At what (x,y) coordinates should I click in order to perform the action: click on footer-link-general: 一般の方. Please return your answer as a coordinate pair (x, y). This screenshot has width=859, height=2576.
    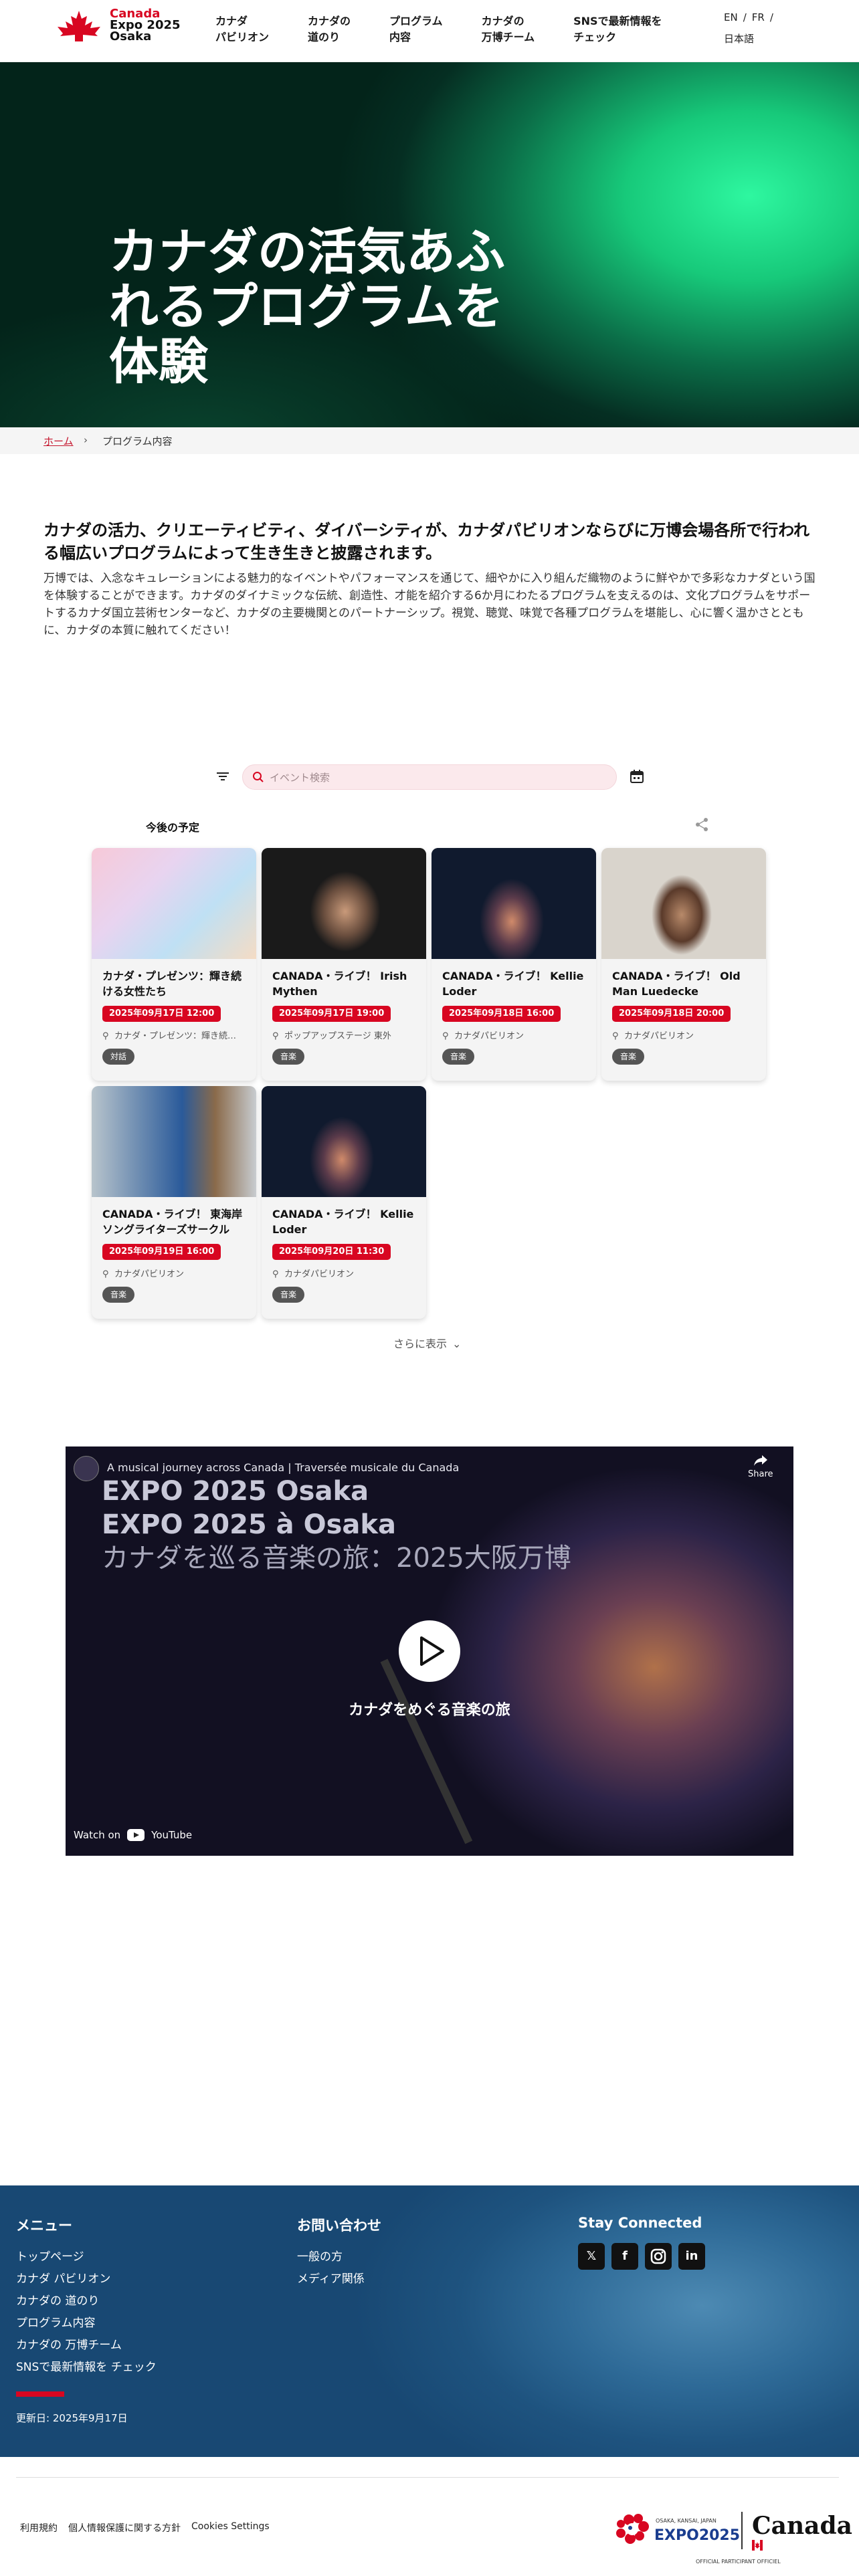
    Looking at the image, I should click on (331, 2257).